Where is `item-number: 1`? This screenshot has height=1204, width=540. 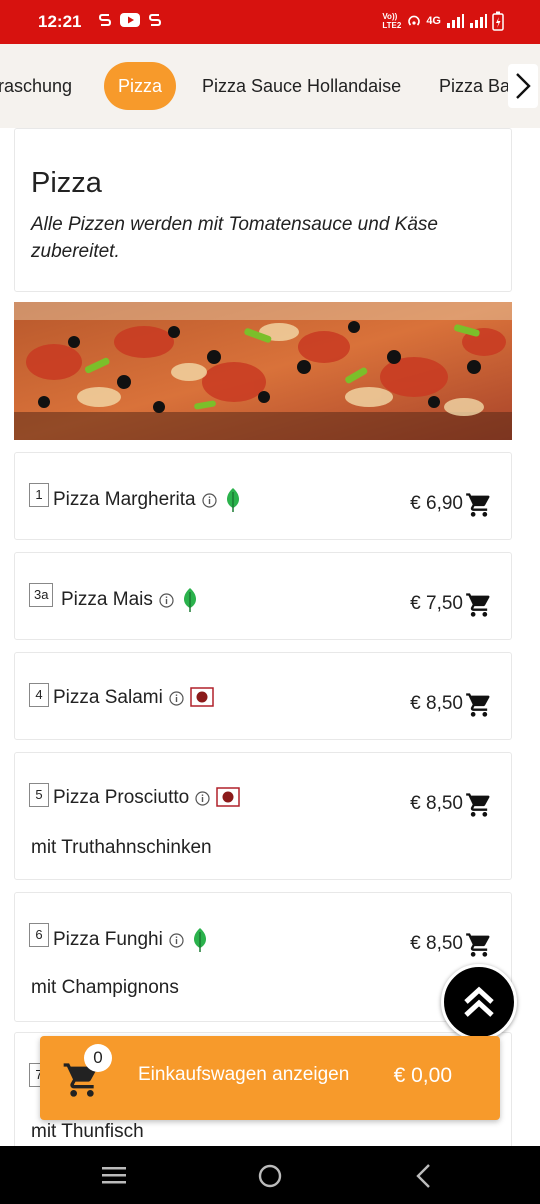
item-number: 1 is located at coordinates (39, 495).